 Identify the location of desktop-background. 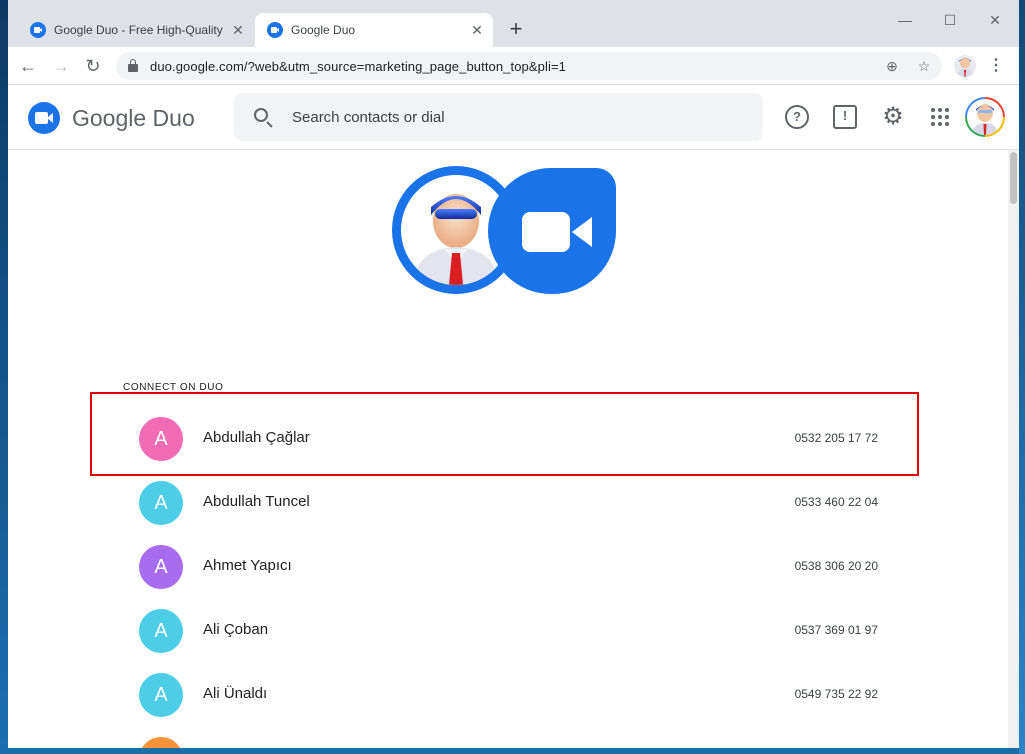
(4, 377).